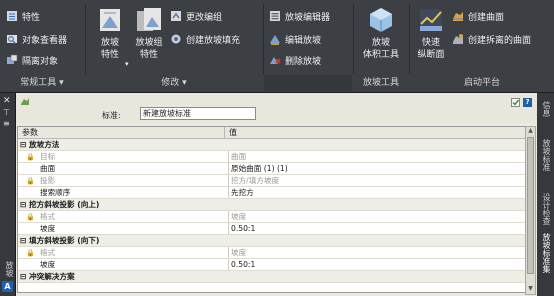  Describe the element at coordinates (271, 241) in the screenshot. I see `grid-group-row: ⊟ 填方斜坡投影 (向下)` at that location.